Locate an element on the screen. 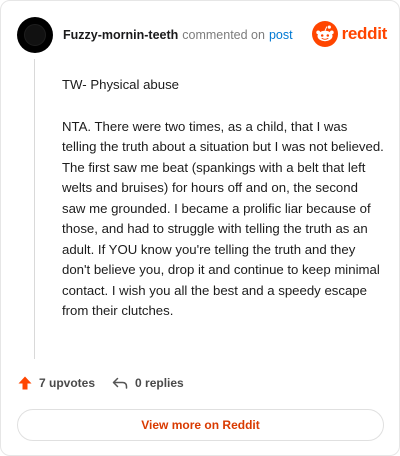 The width and height of the screenshot is (400, 456). avatar-image is located at coordinates (35, 35).